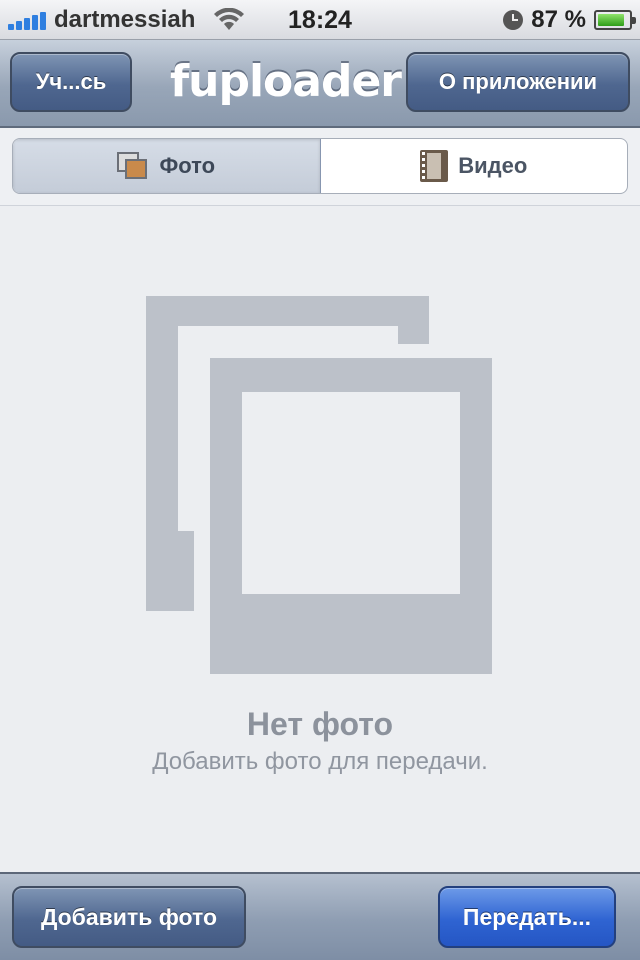 The width and height of the screenshot is (640, 960). What do you see at coordinates (493, 165) in the screenshot?
I see `tab-video-label: Видео` at bounding box center [493, 165].